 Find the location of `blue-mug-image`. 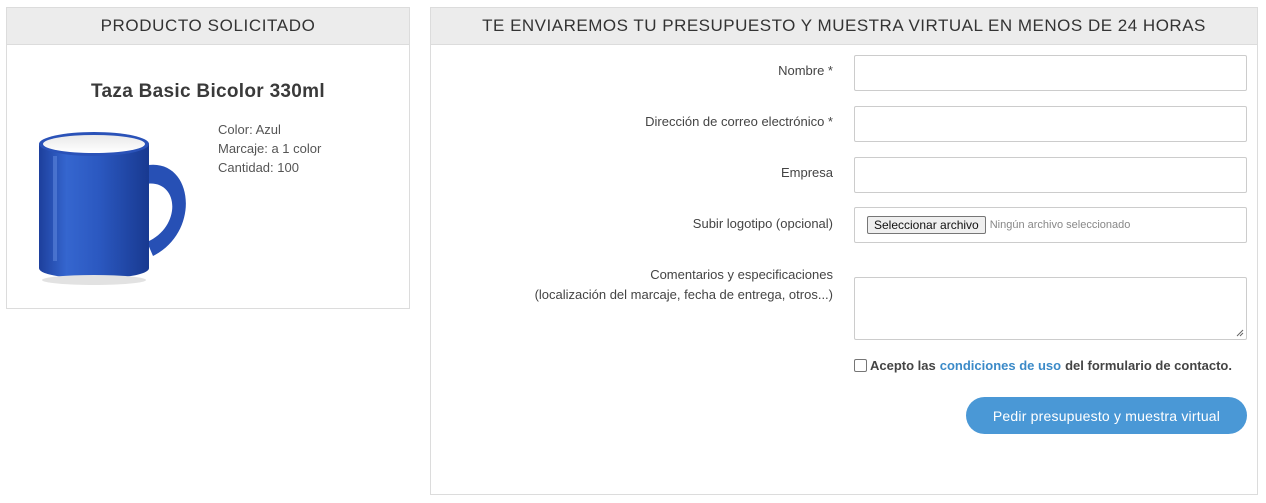

blue-mug-image is located at coordinates (112, 208).